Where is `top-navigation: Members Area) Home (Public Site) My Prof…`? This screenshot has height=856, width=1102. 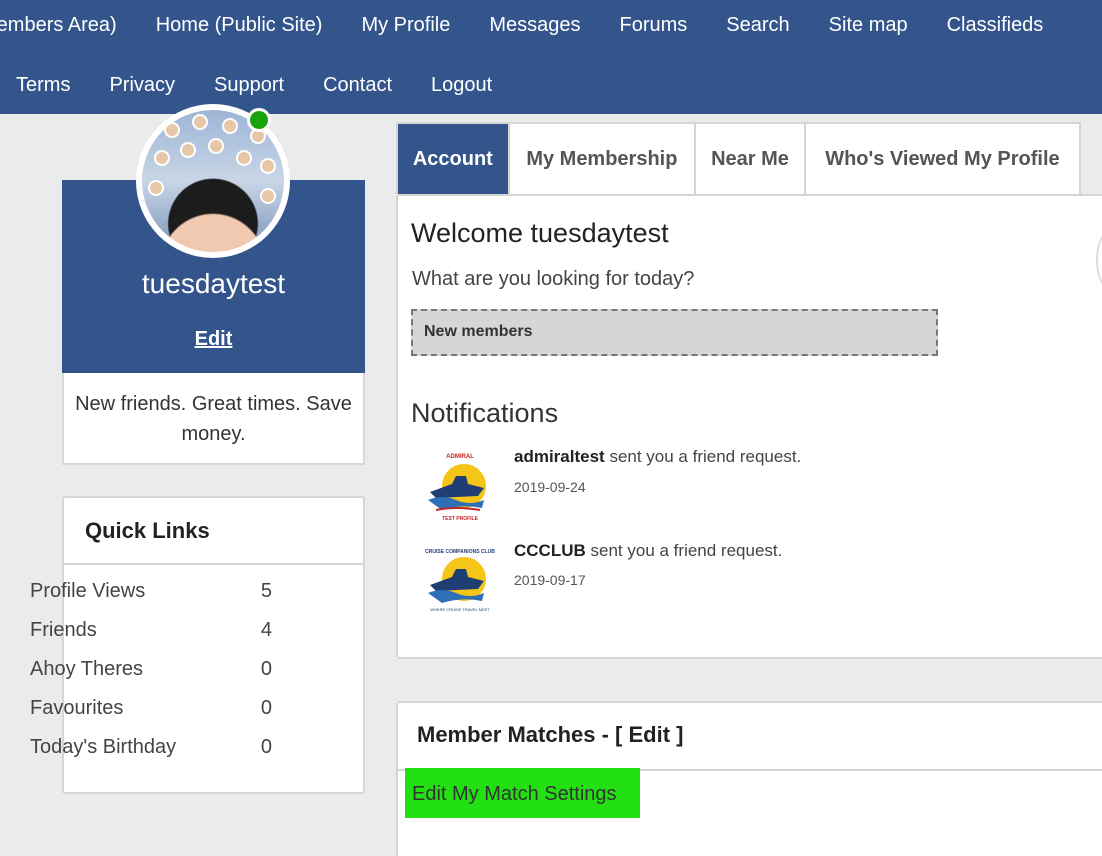
top-navigation: Members Area) Home (Public Site) My Prof… is located at coordinates (551, 57).